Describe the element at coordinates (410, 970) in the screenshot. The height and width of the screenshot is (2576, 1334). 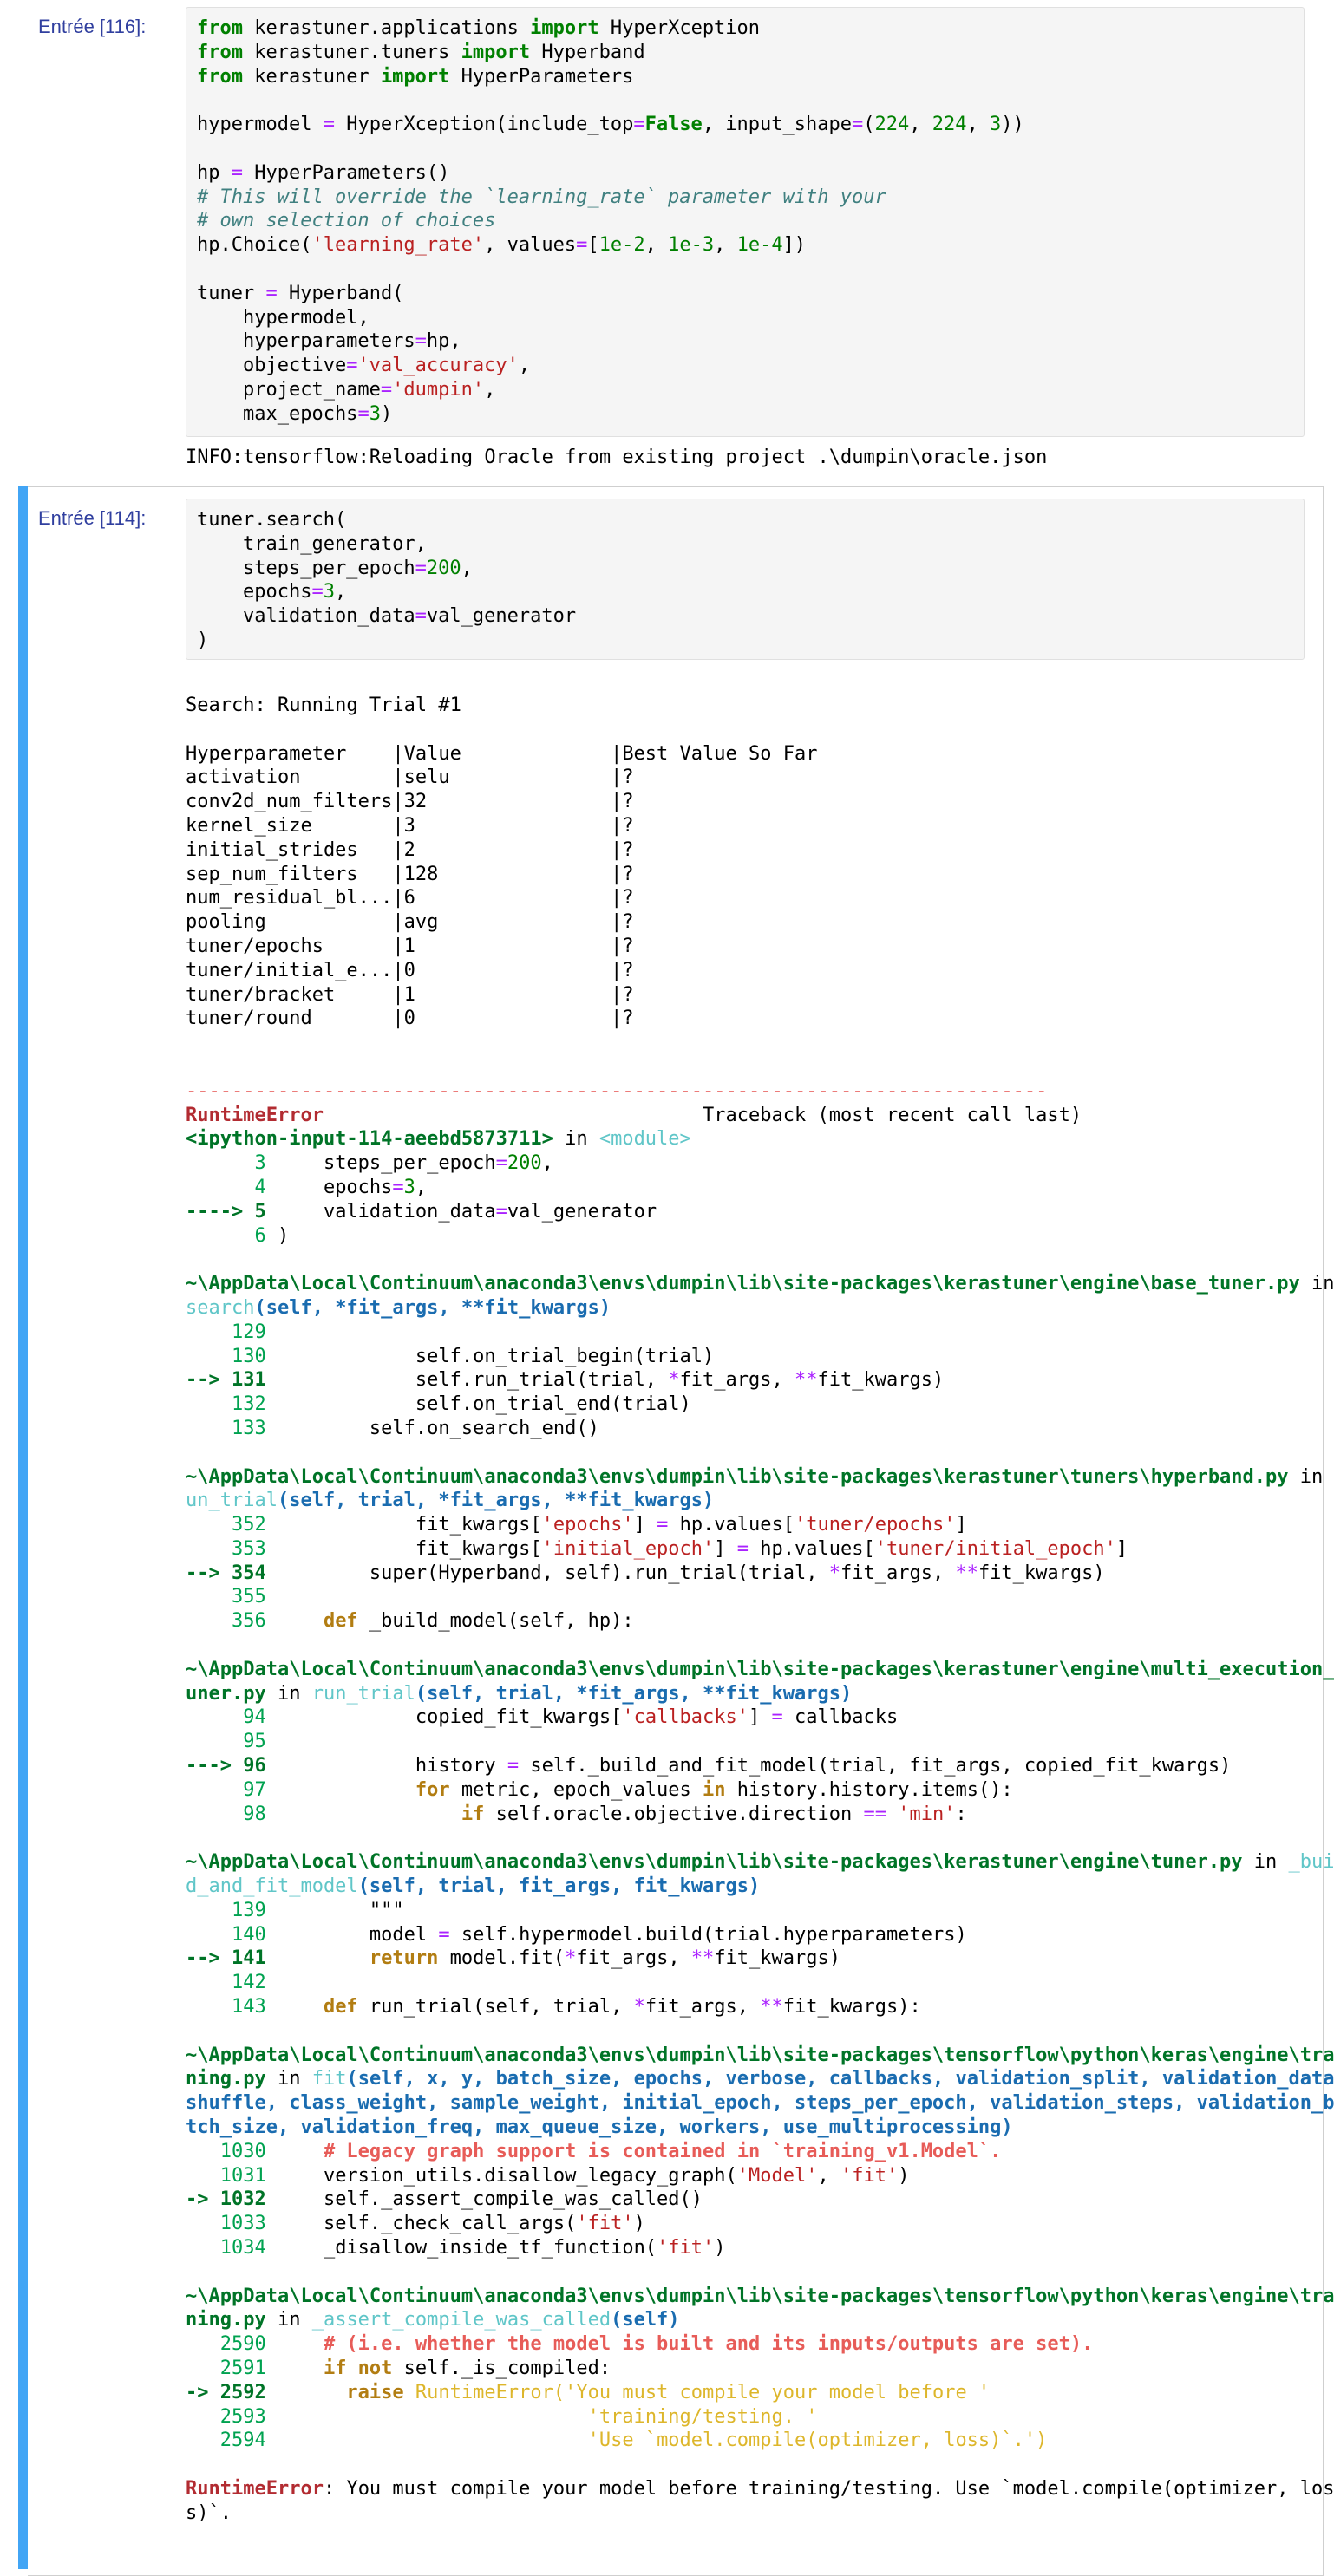
I see `table-row: tuner/initial_e...|0 |?` at that location.